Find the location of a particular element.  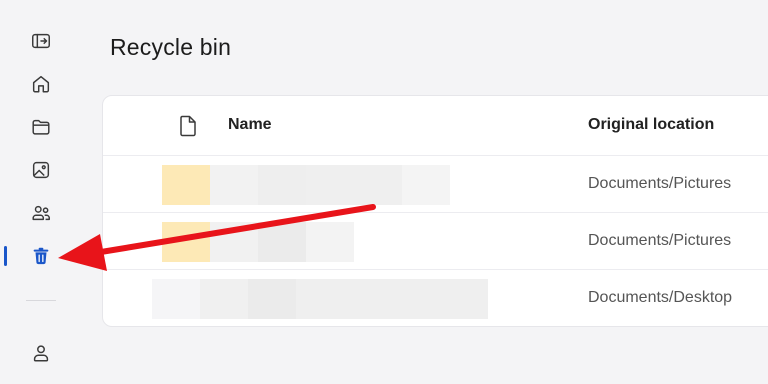

collapse-sidebar-button is located at coordinates (41, 41).